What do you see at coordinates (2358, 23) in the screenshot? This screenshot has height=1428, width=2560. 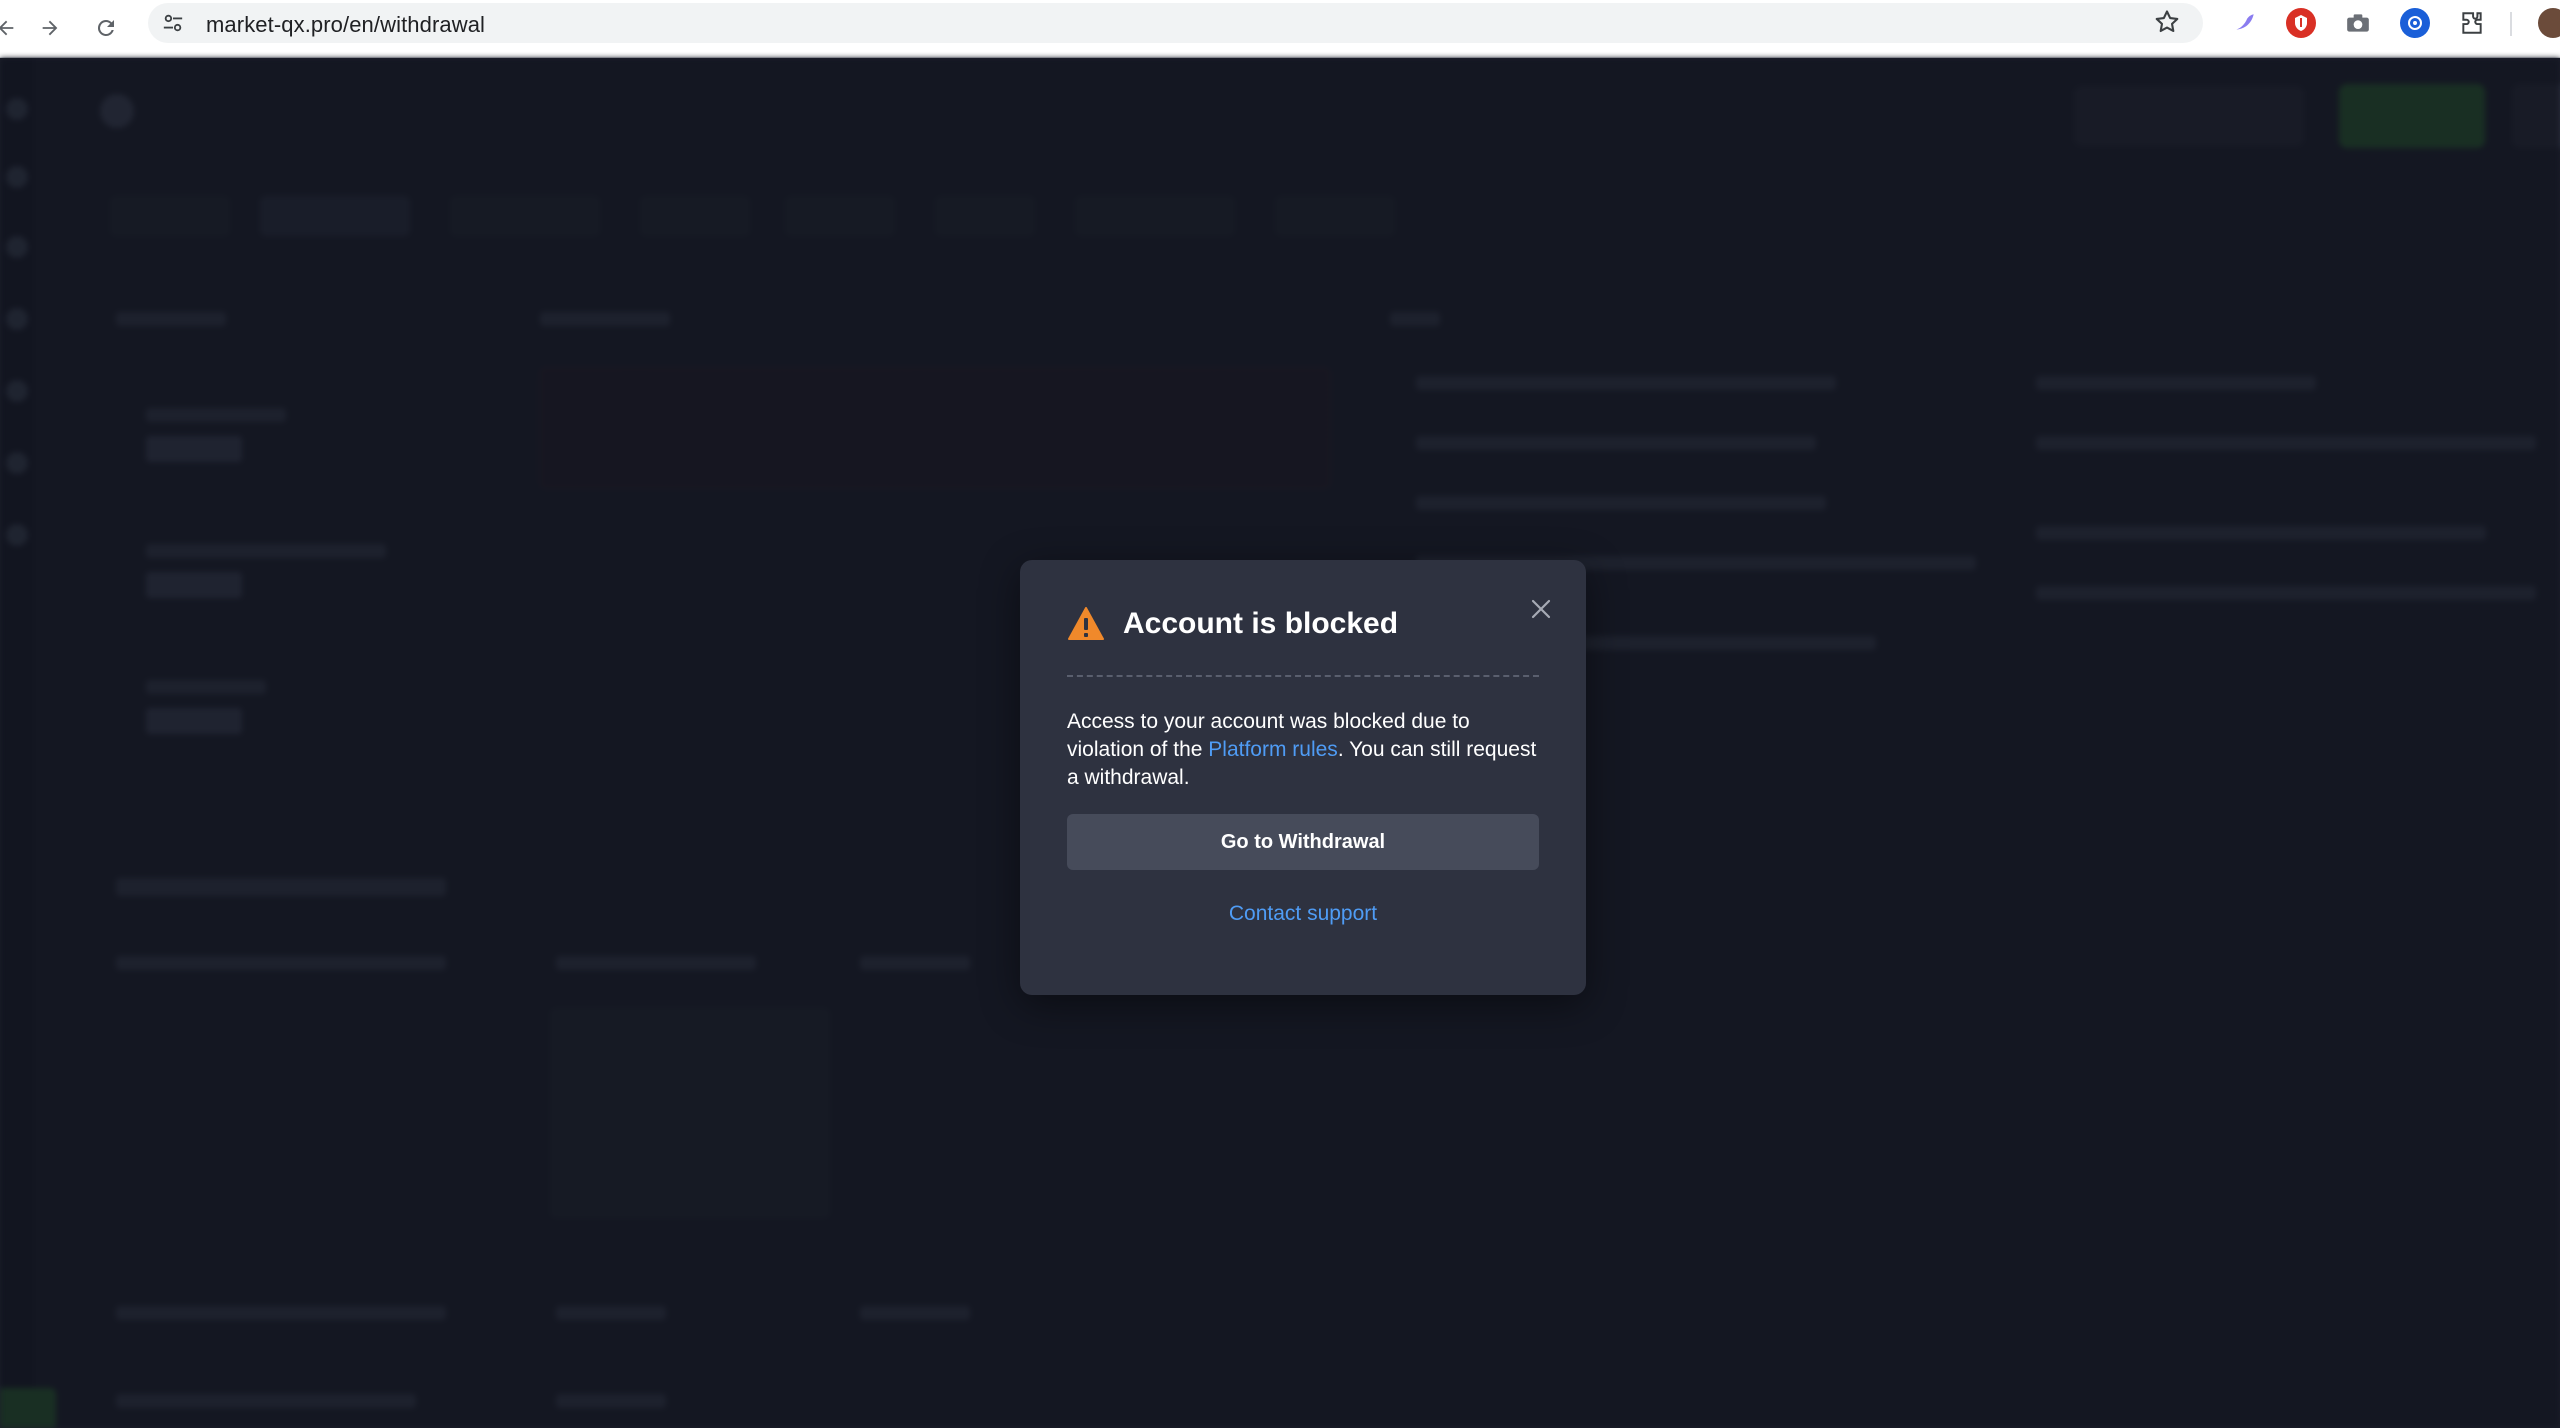 I see `camera-extension-icon` at bounding box center [2358, 23].